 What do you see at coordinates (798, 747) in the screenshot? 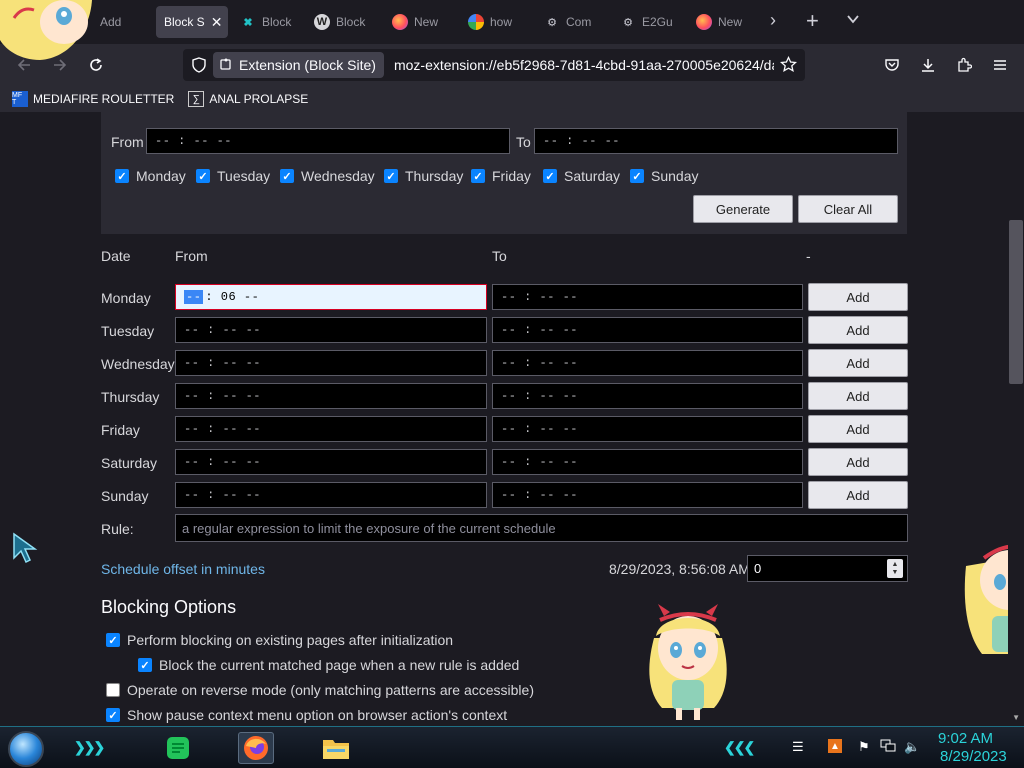
I see `show-hidden-icons-icon: ☰` at bounding box center [798, 747].